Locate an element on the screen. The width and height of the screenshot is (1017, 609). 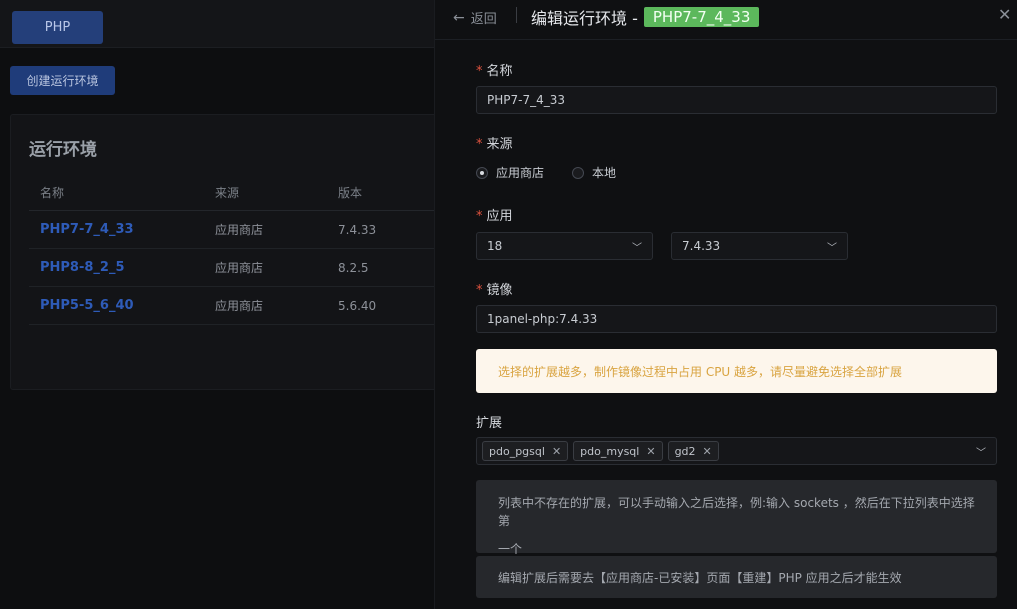
extension-tag: gd2 ✕ is located at coordinates (693, 451).